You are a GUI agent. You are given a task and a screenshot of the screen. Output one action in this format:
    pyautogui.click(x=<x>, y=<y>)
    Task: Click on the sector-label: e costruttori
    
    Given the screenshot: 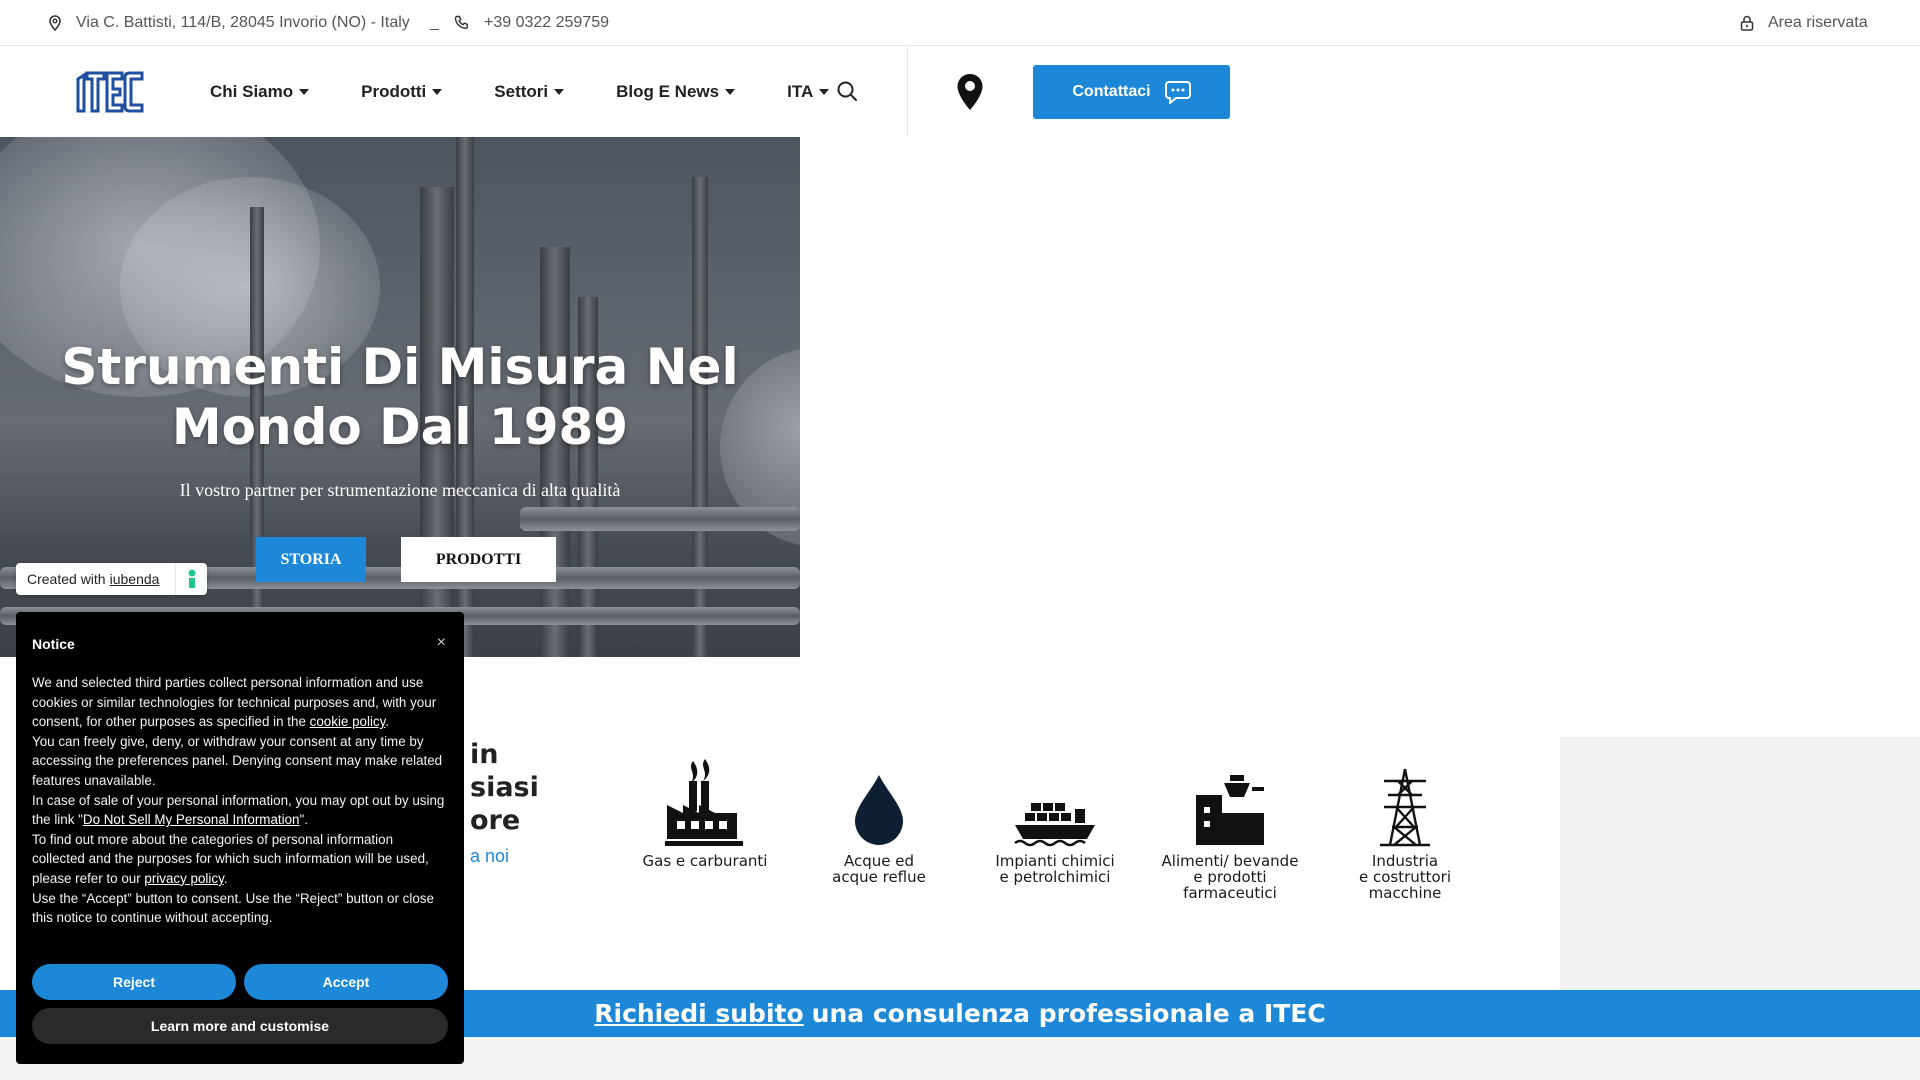 What is the action you would take?
    pyautogui.click(x=1405, y=877)
    